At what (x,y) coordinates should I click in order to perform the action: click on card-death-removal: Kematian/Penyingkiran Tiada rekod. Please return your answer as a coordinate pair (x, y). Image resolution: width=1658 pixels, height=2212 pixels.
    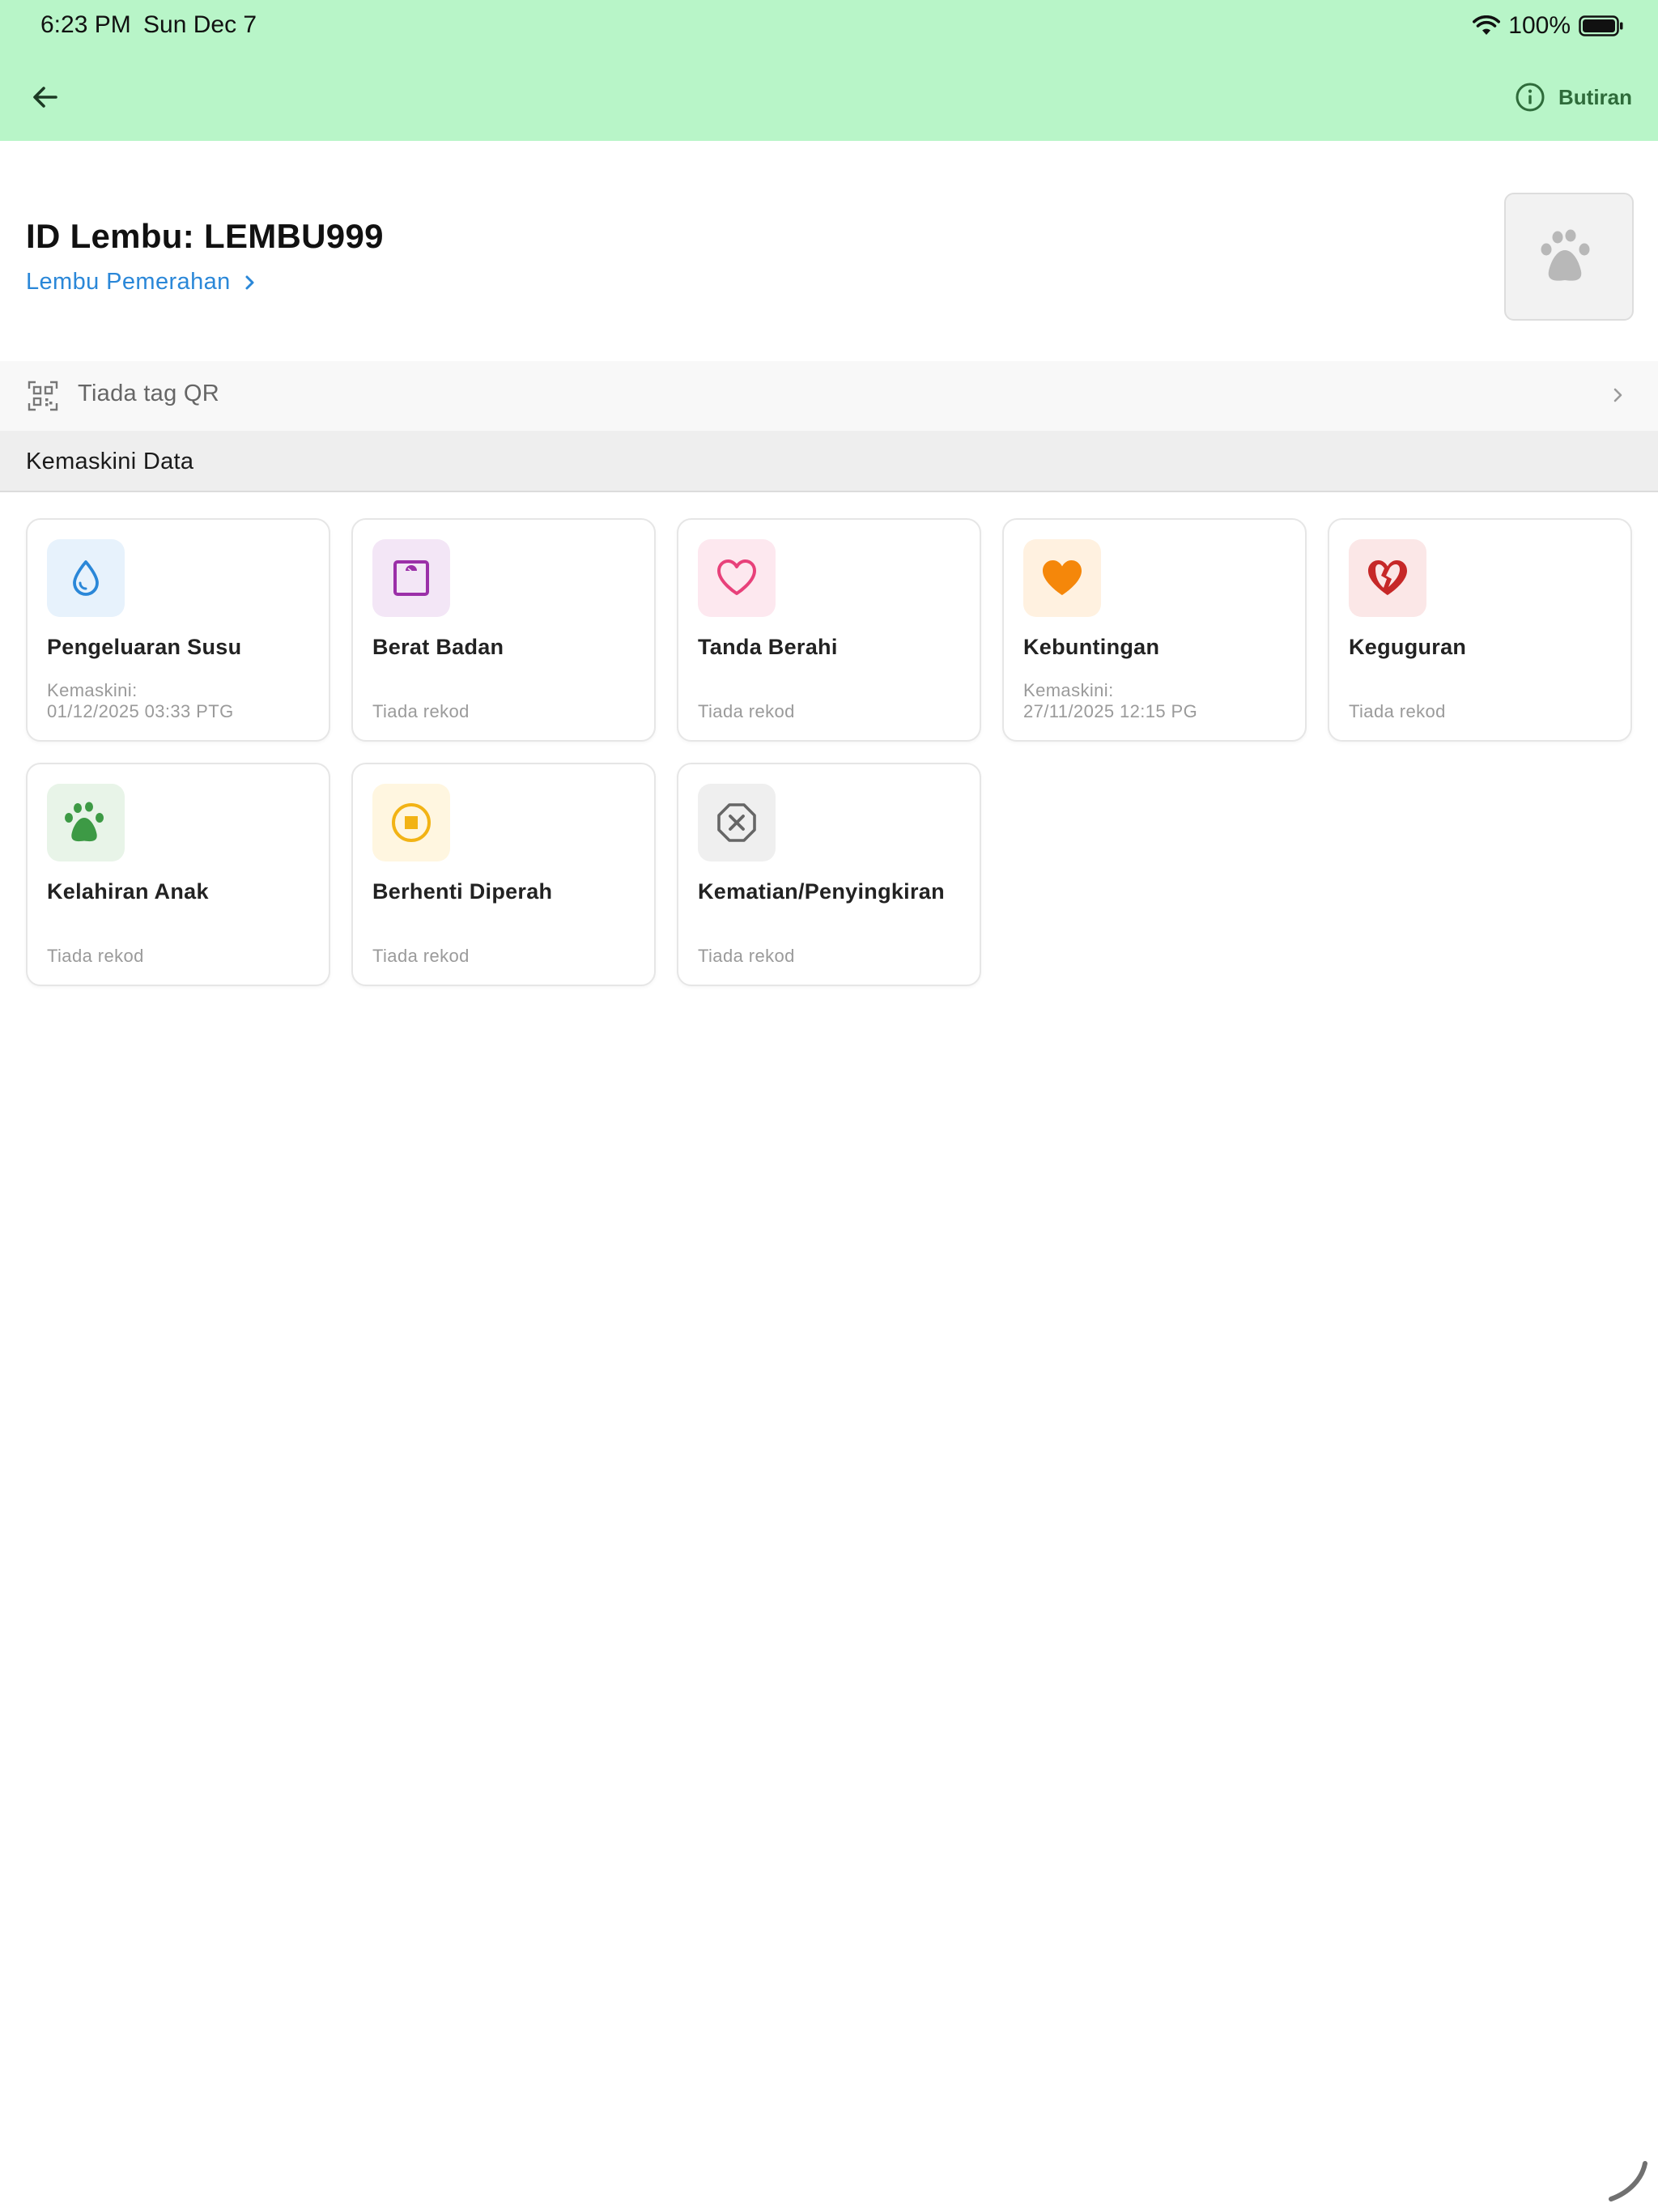
    Looking at the image, I should click on (829, 875).